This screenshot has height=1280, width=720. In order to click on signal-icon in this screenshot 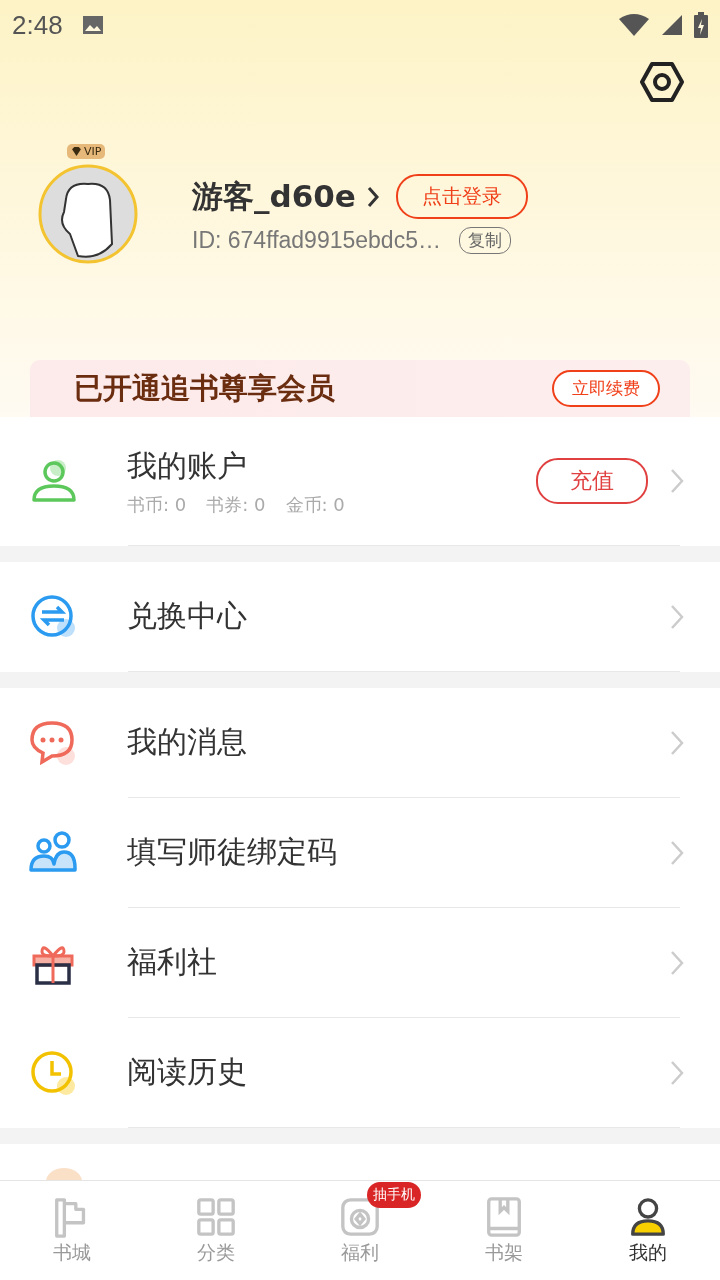, I will do `click(672, 25)`.